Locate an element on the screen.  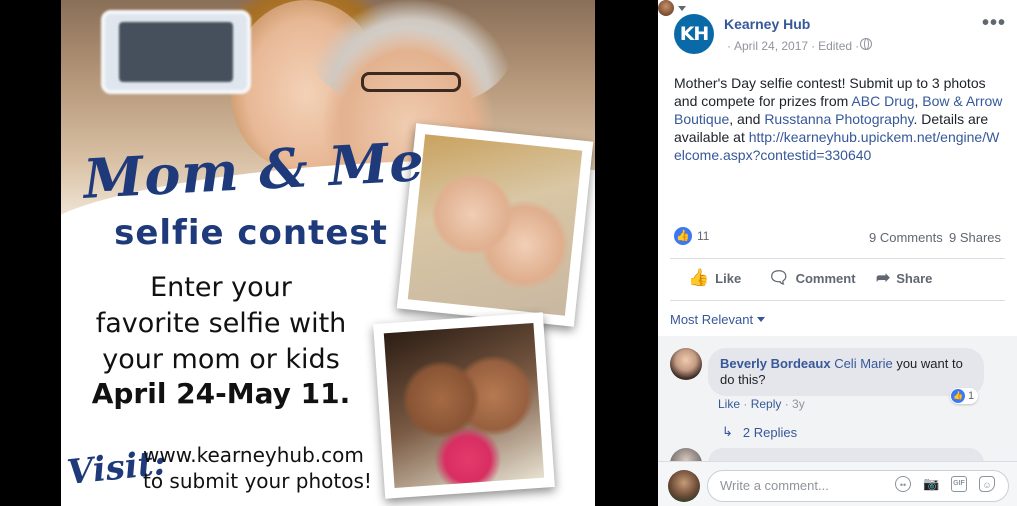
poster-instruction: to submit your photos! is located at coordinates (257, 481).